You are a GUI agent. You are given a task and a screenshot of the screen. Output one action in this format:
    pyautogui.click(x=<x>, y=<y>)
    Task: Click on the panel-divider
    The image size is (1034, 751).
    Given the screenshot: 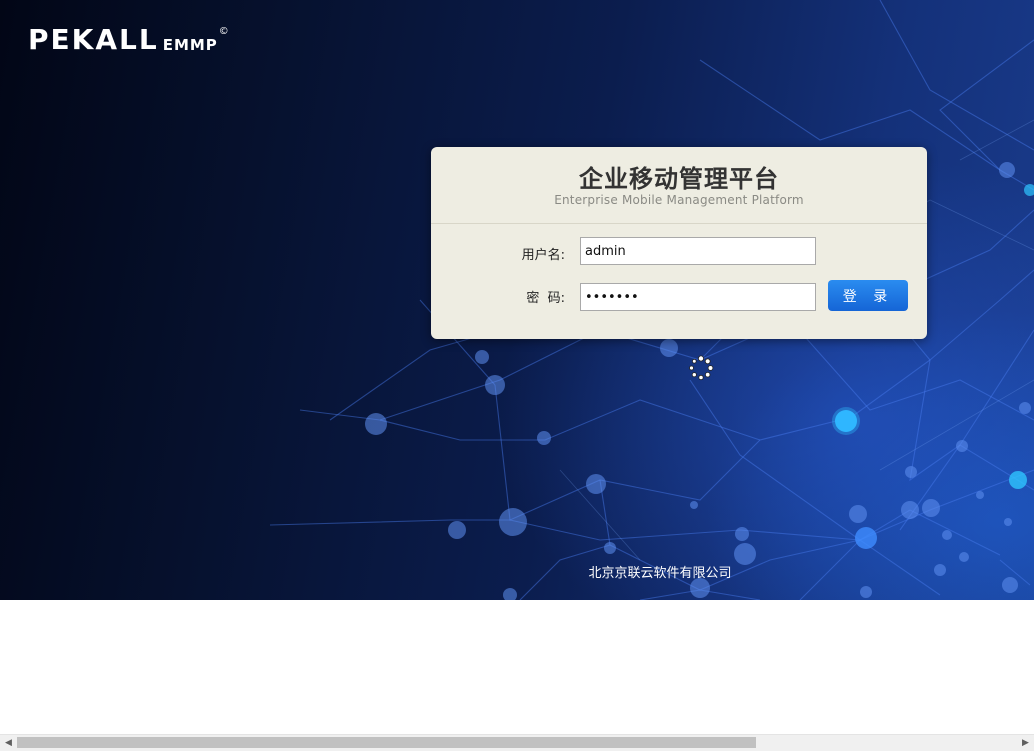 What is the action you would take?
    pyautogui.click(x=679, y=223)
    